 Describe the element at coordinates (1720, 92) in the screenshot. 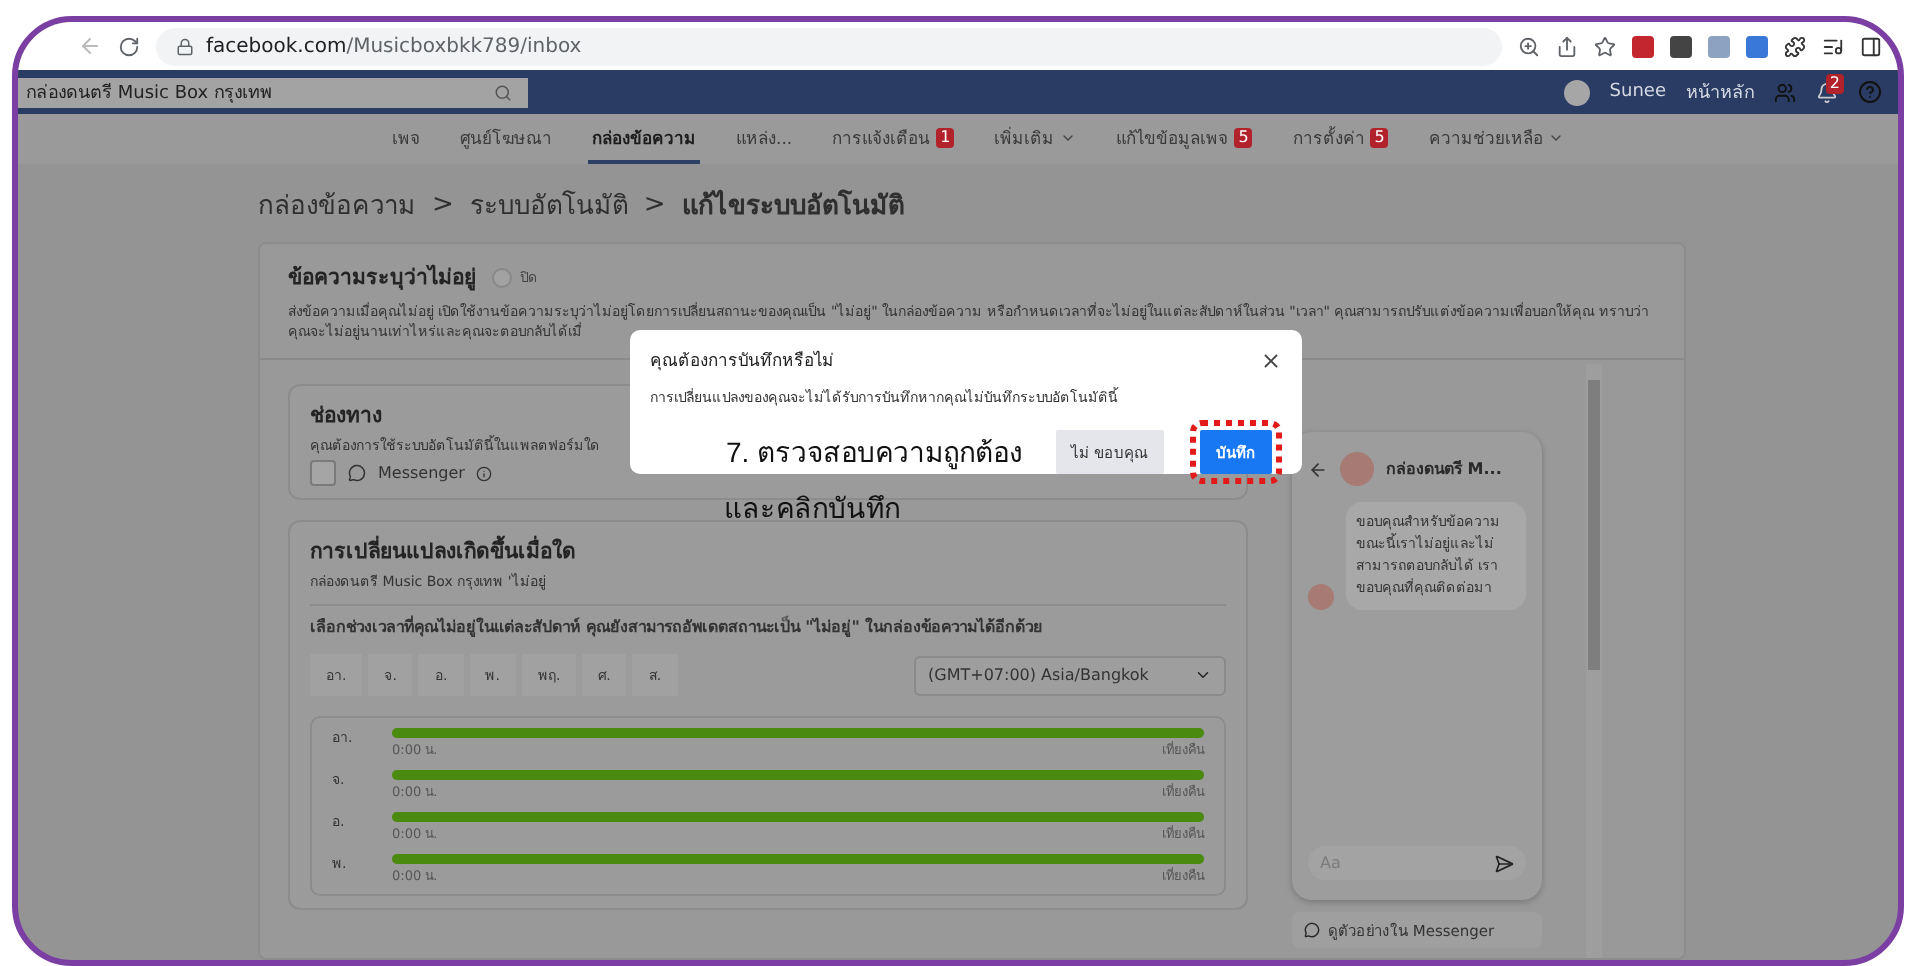

I see `home-link: หน้าหลัก` at that location.